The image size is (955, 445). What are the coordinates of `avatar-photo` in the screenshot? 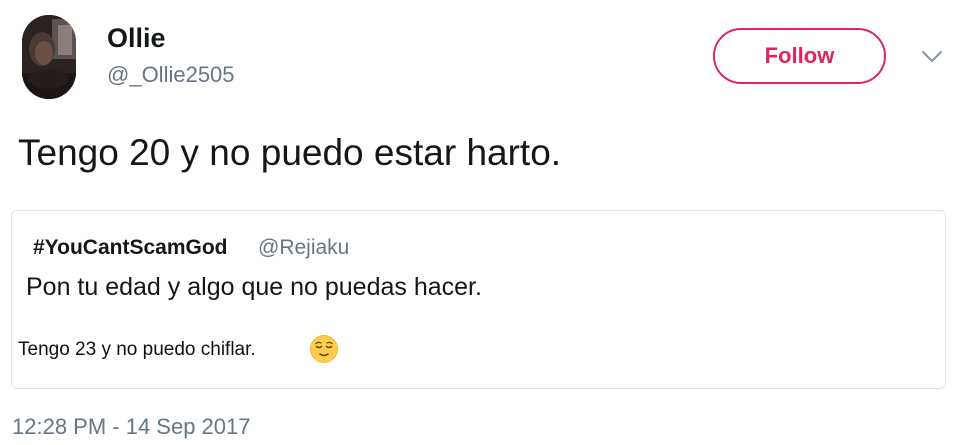 It's located at (49, 57).